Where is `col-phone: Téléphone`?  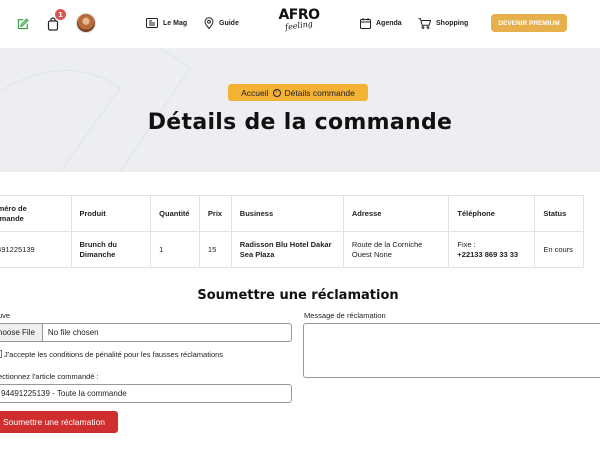
col-phone: Téléphone is located at coordinates (492, 213).